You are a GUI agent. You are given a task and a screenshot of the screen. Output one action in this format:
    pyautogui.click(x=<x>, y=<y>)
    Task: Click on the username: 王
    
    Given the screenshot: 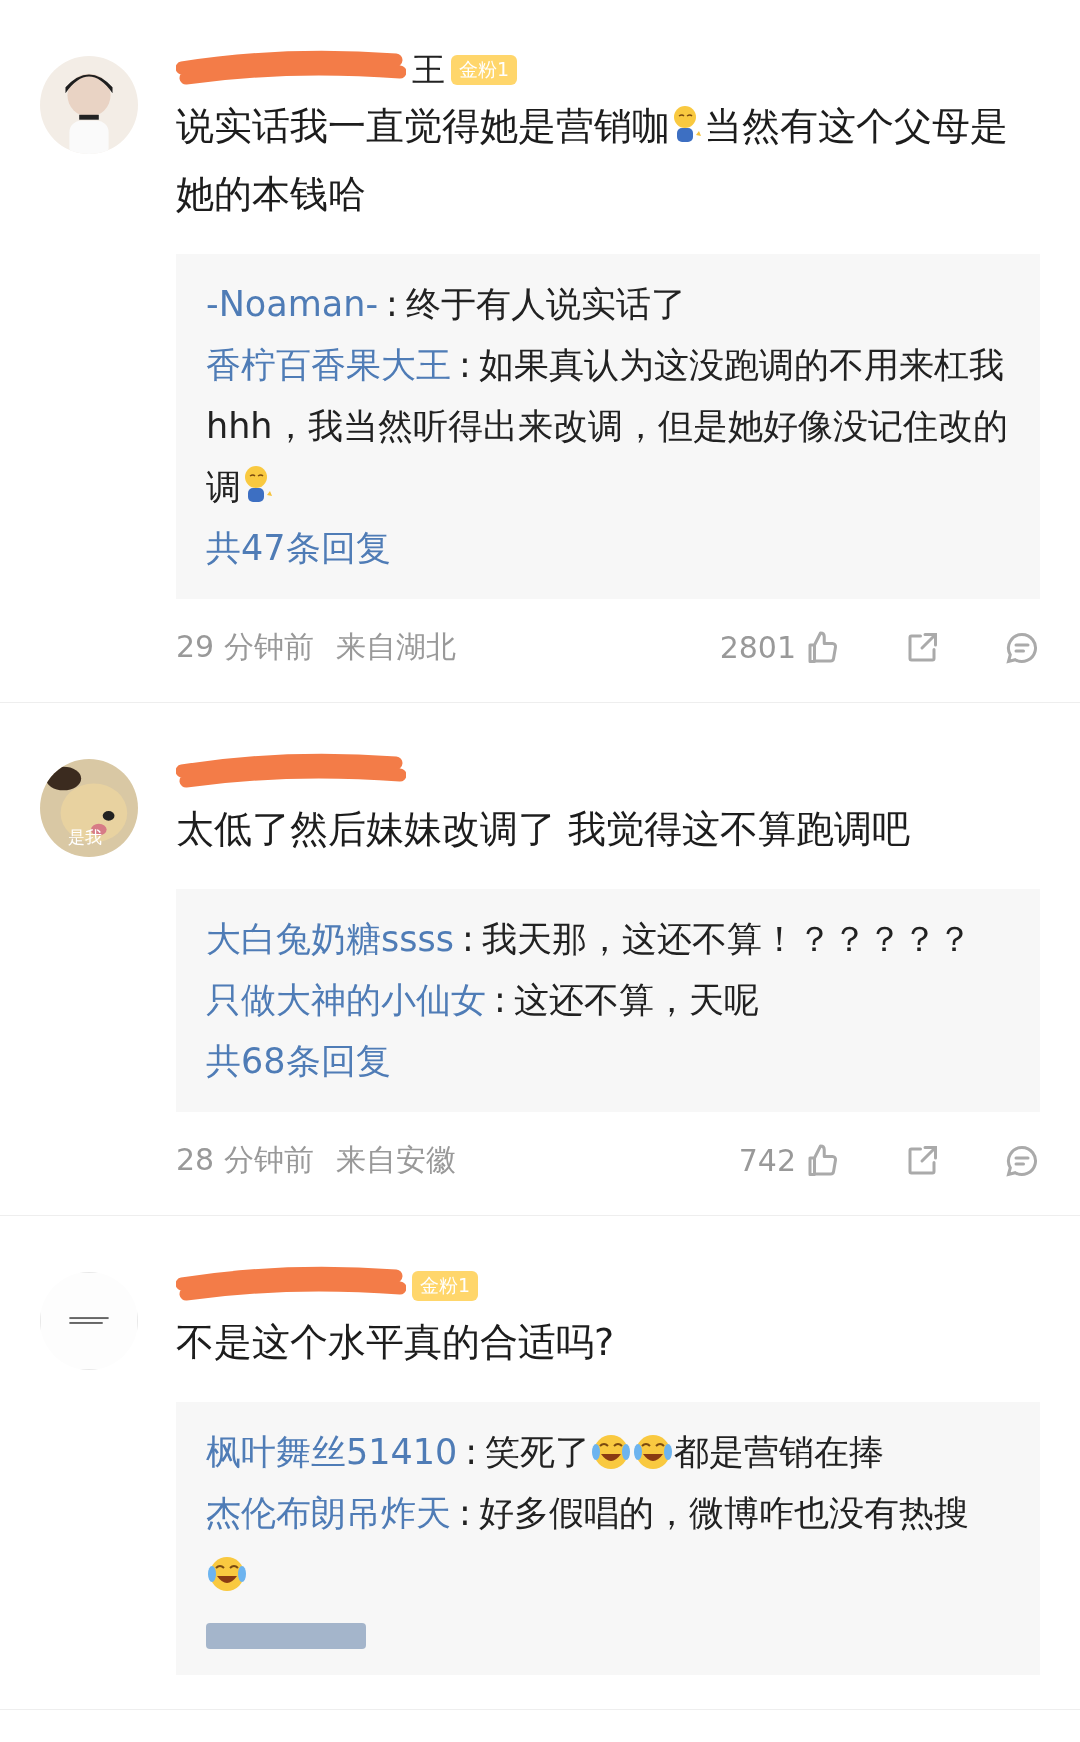 What is the action you would take?
    pyautogui.click(x=428, y=70)
    